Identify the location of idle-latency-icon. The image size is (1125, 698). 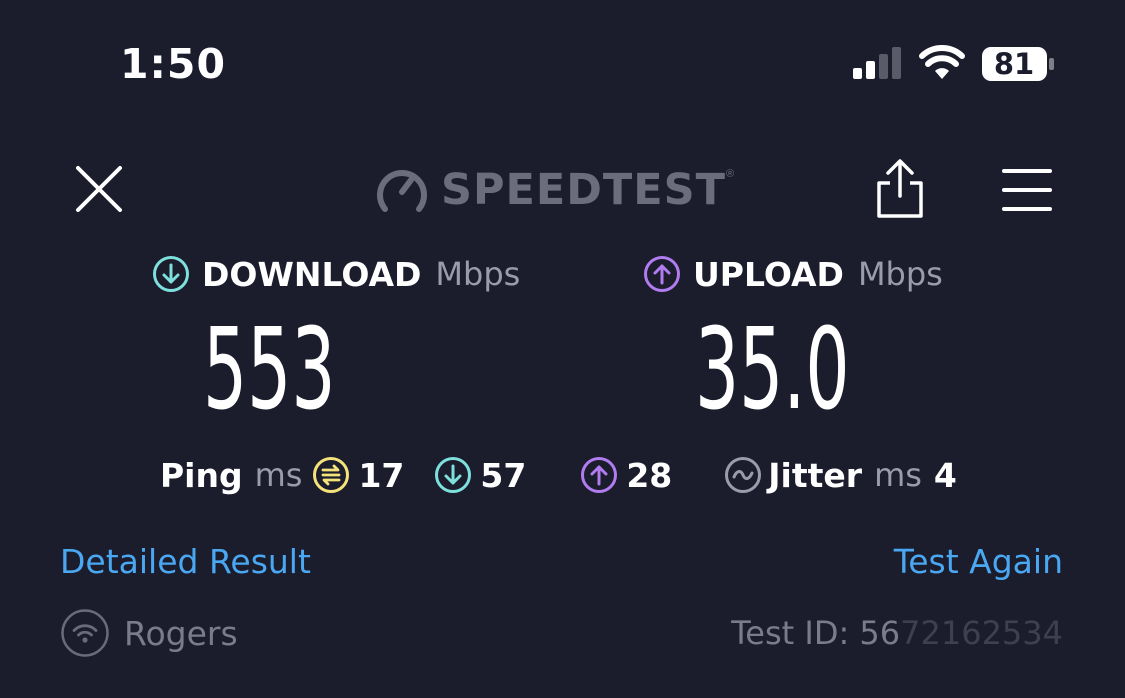
(331, 475).